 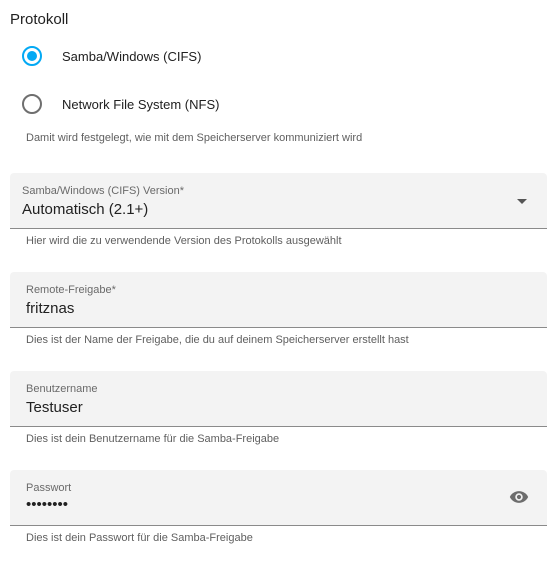 What do you see at coordinates (71, 290) in the screenshot?
I see `share-label: Remote-Freigabe*` at bounding box center [71, 290].